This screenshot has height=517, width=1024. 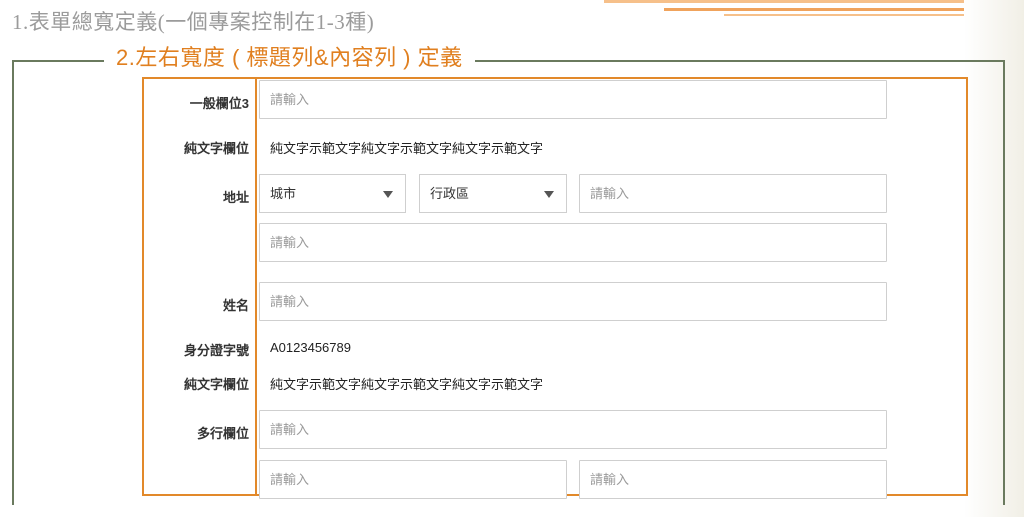 What do you see at coordinates (289, 56) in the screenshot?
I see `section-heading-columns: 2.左右寬度 ( 標題列&內容列 ) 定義` at bounding box center [289, 56].